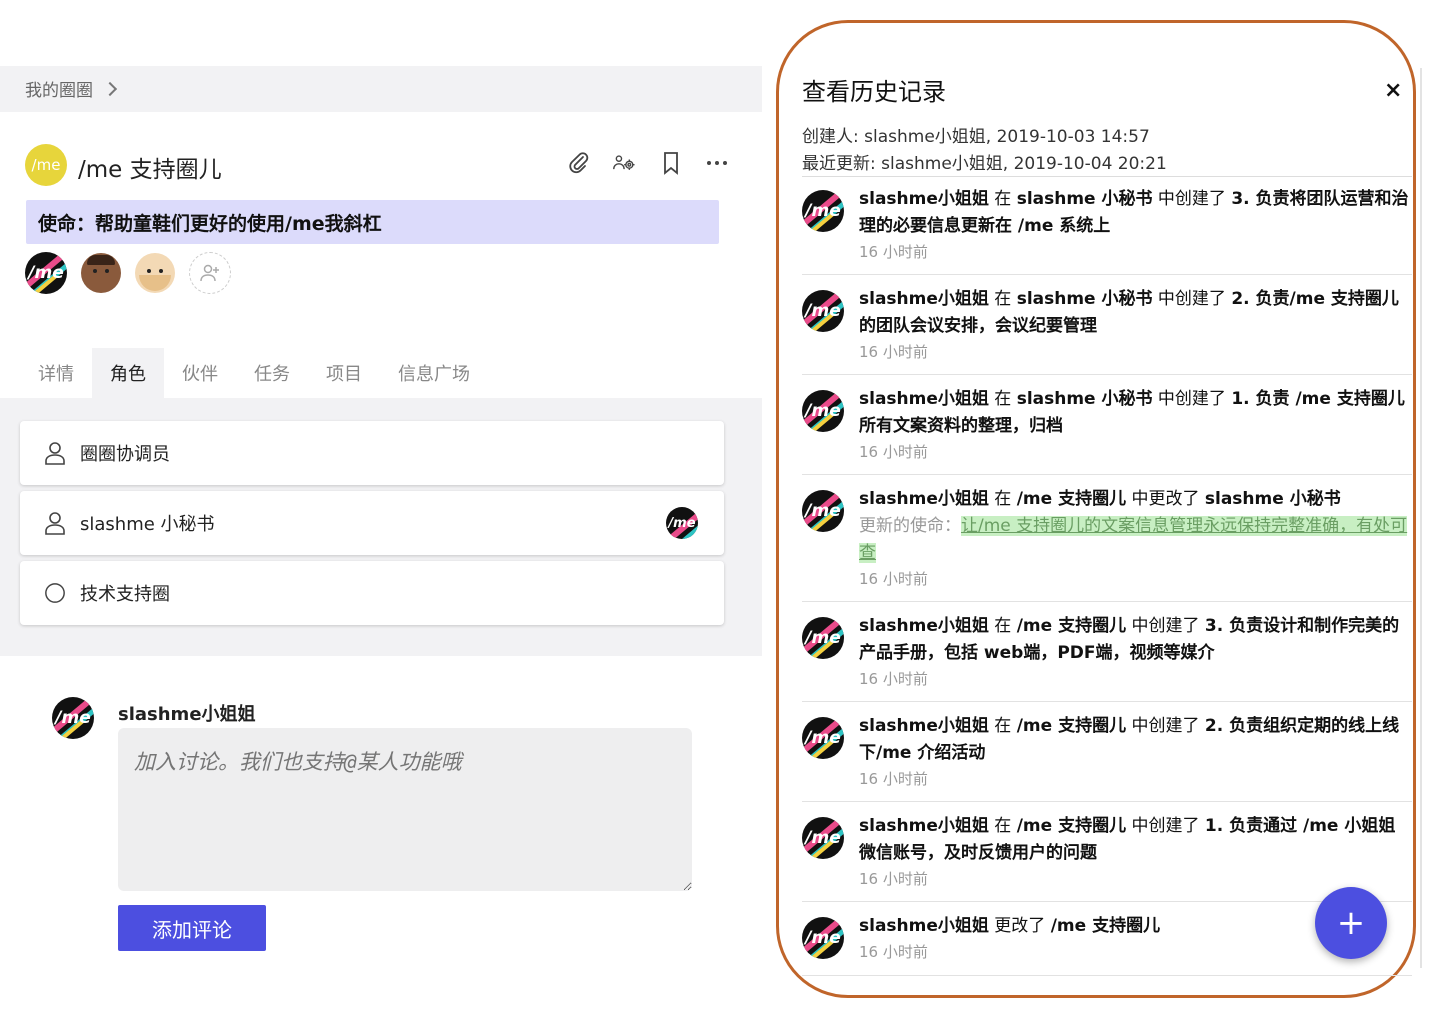 This screenshot has width=1445, height=1021. I want to click on bookmark-icon, so click(671, 163).